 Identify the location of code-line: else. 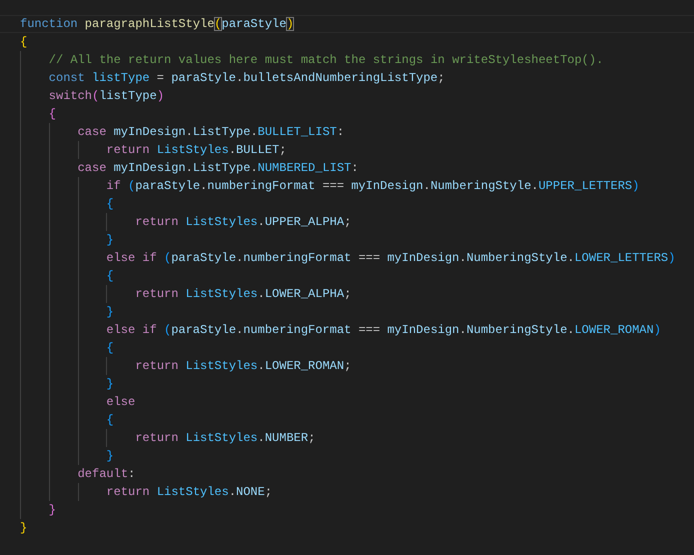
(121, 402).